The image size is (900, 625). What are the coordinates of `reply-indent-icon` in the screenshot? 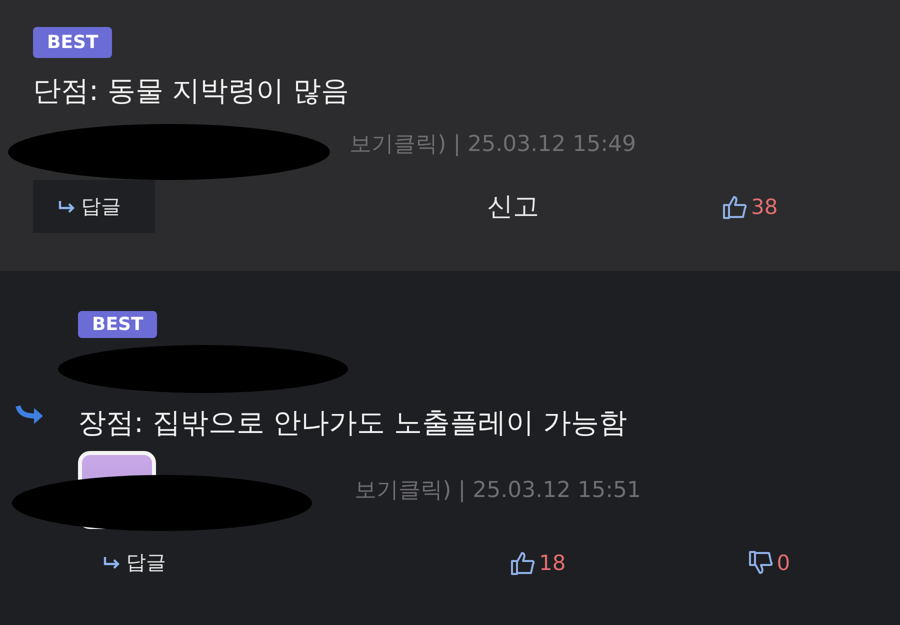 It's located at (30, 414).